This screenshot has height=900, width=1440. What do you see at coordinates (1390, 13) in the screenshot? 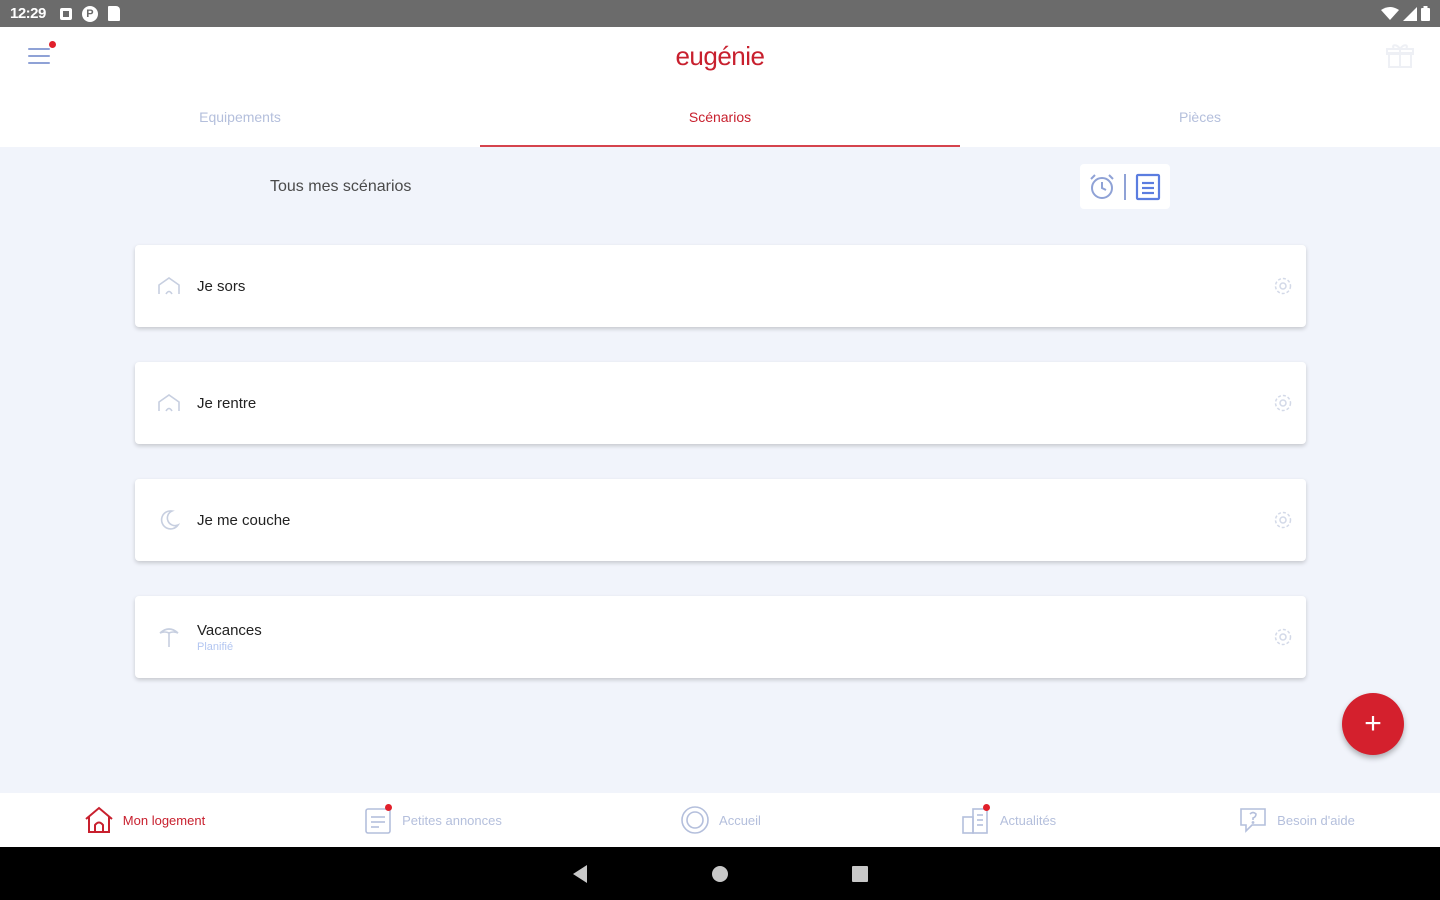
I see `wifi-icon` at bounding box center [1390, 13].